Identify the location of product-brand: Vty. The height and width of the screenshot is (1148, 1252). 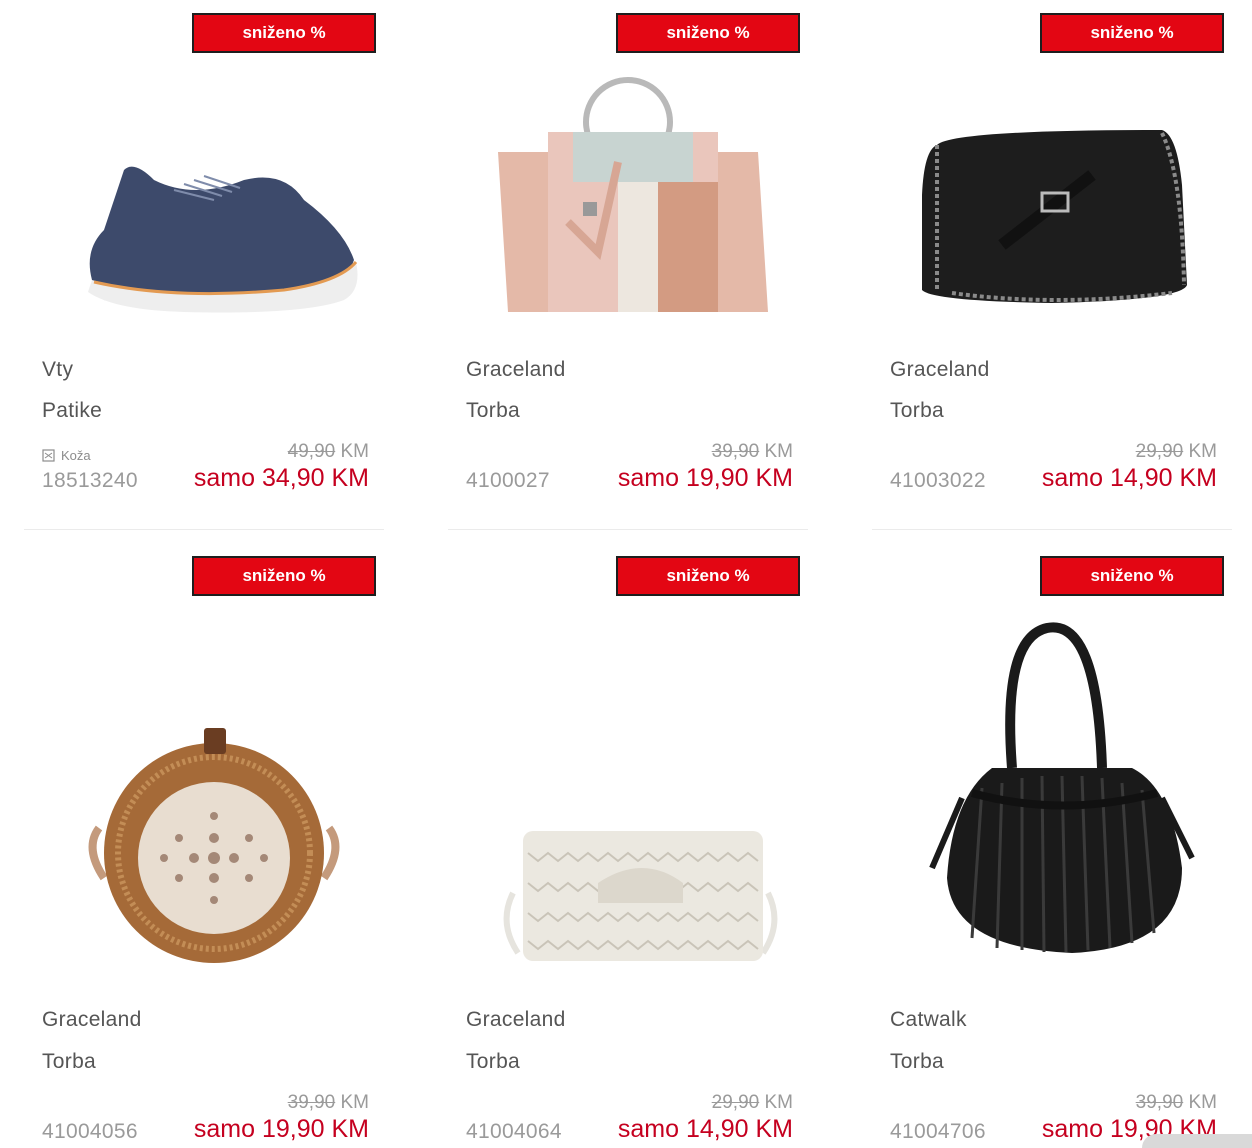
(58, 369).